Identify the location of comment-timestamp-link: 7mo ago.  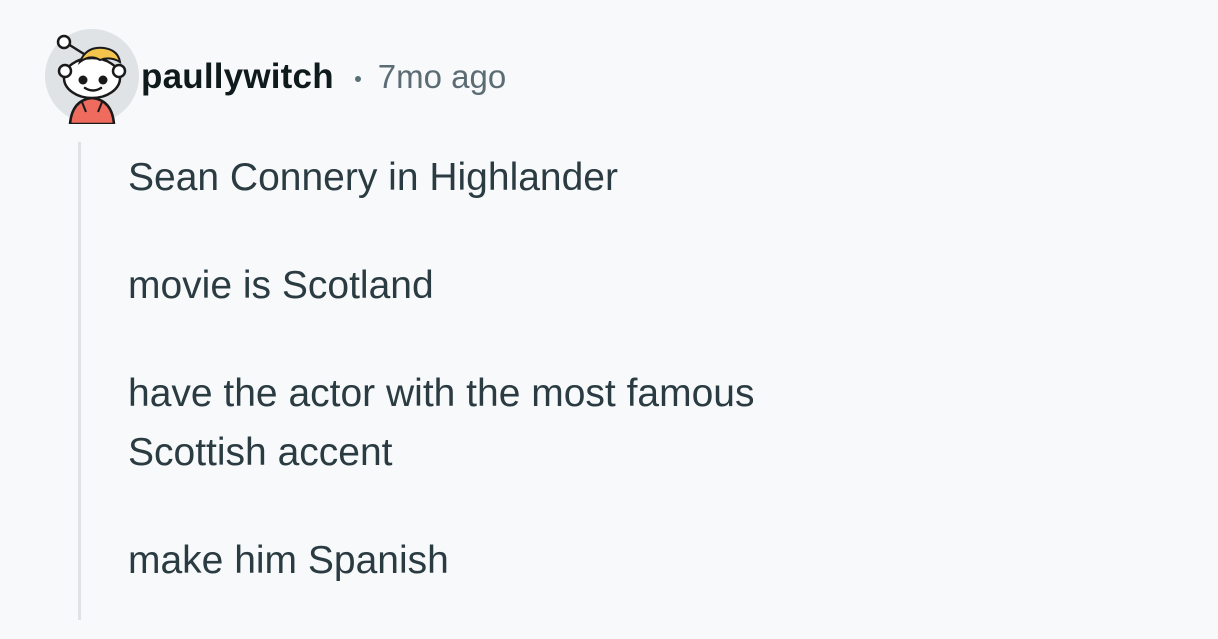
(442, 77).